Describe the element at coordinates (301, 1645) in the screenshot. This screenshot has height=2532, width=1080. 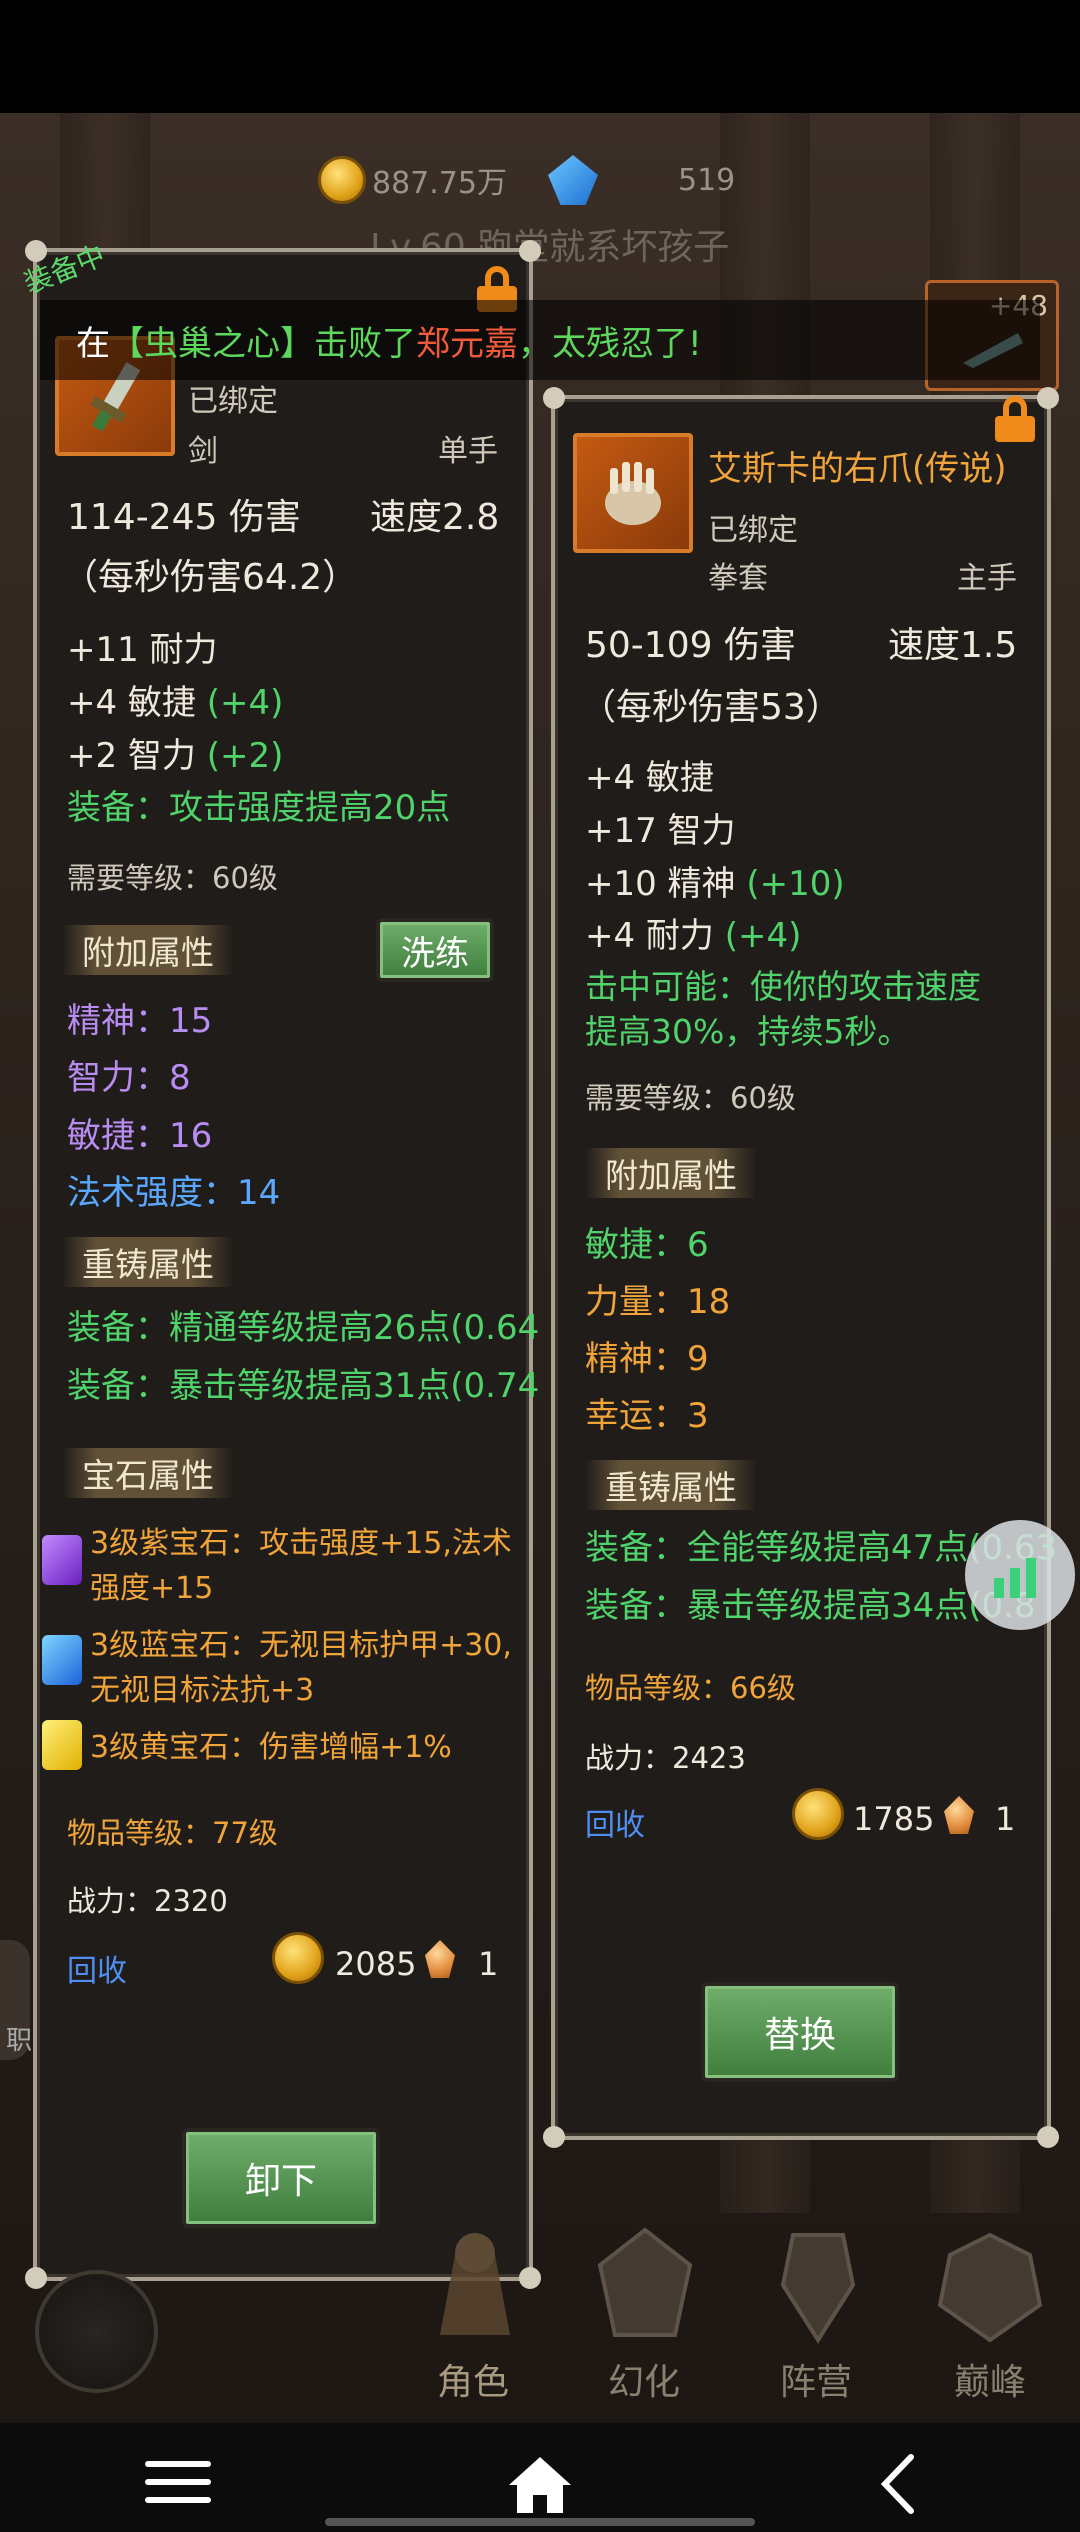
I see `gem-line: 3级蓝宝石：无视目标护甲+30,` at that location.